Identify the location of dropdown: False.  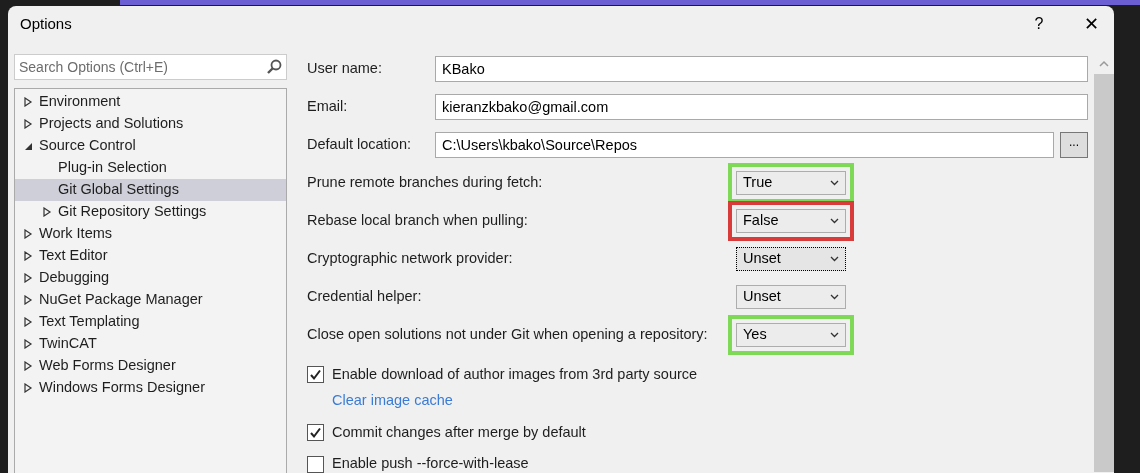
(791, 221).